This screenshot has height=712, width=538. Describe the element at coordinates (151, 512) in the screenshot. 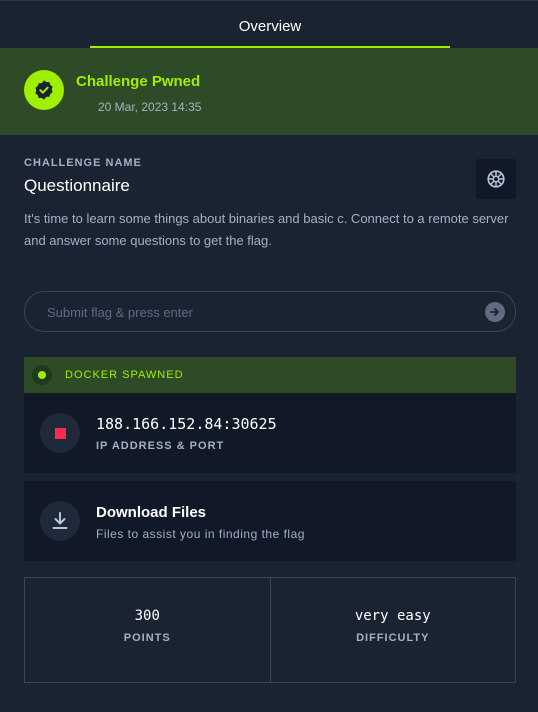

I see `download-files-title: Download Files` at that location.